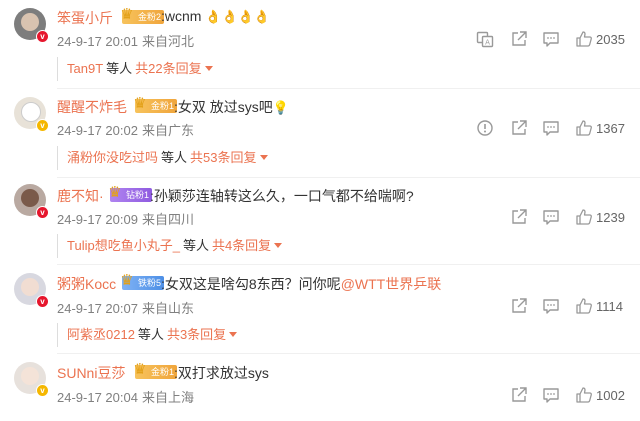 The image size is (640, 421). I want to click on reply-summary: 阿紫丞0212 等人 共3条回复, so click(147, 335).